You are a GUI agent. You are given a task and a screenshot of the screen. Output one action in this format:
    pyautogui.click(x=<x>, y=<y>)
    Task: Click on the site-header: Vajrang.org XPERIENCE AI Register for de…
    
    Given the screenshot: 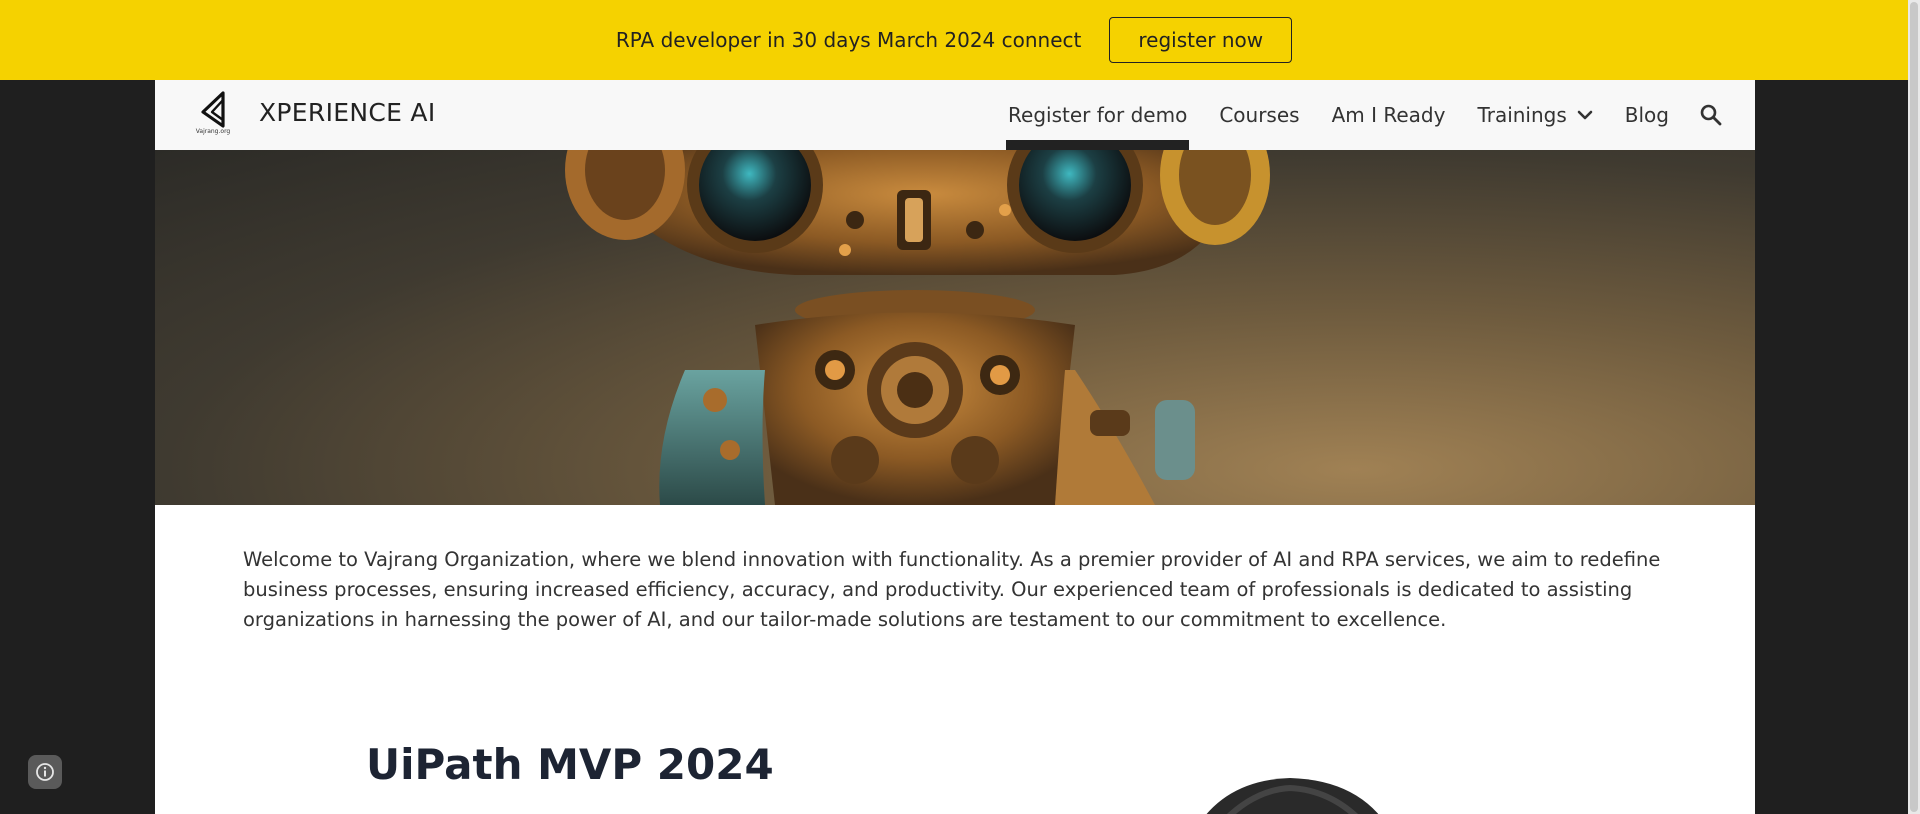 What is the action you would take?
    pyautogui.click(x=955, y=115)
    